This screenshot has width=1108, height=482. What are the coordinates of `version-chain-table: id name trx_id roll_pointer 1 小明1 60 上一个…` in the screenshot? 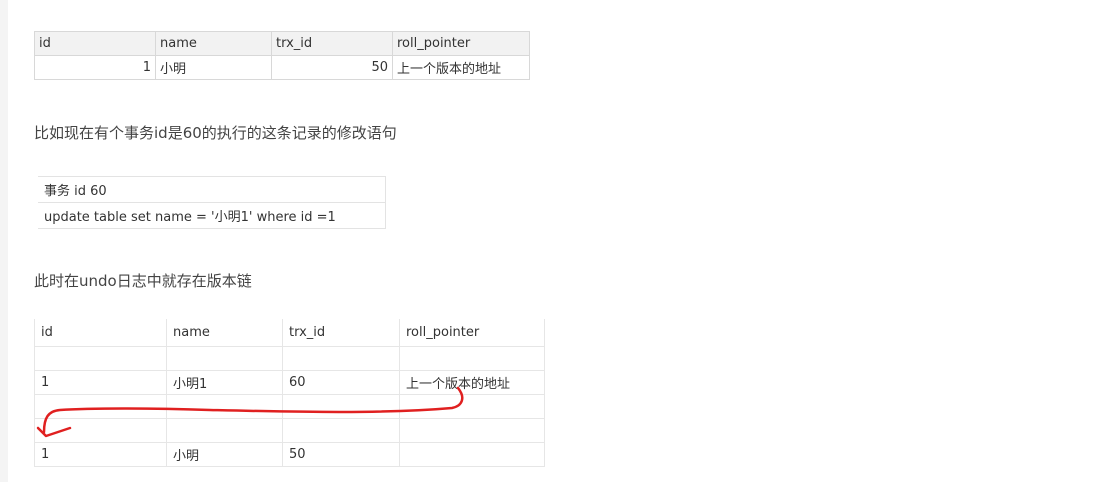 It's located at (289, 393).